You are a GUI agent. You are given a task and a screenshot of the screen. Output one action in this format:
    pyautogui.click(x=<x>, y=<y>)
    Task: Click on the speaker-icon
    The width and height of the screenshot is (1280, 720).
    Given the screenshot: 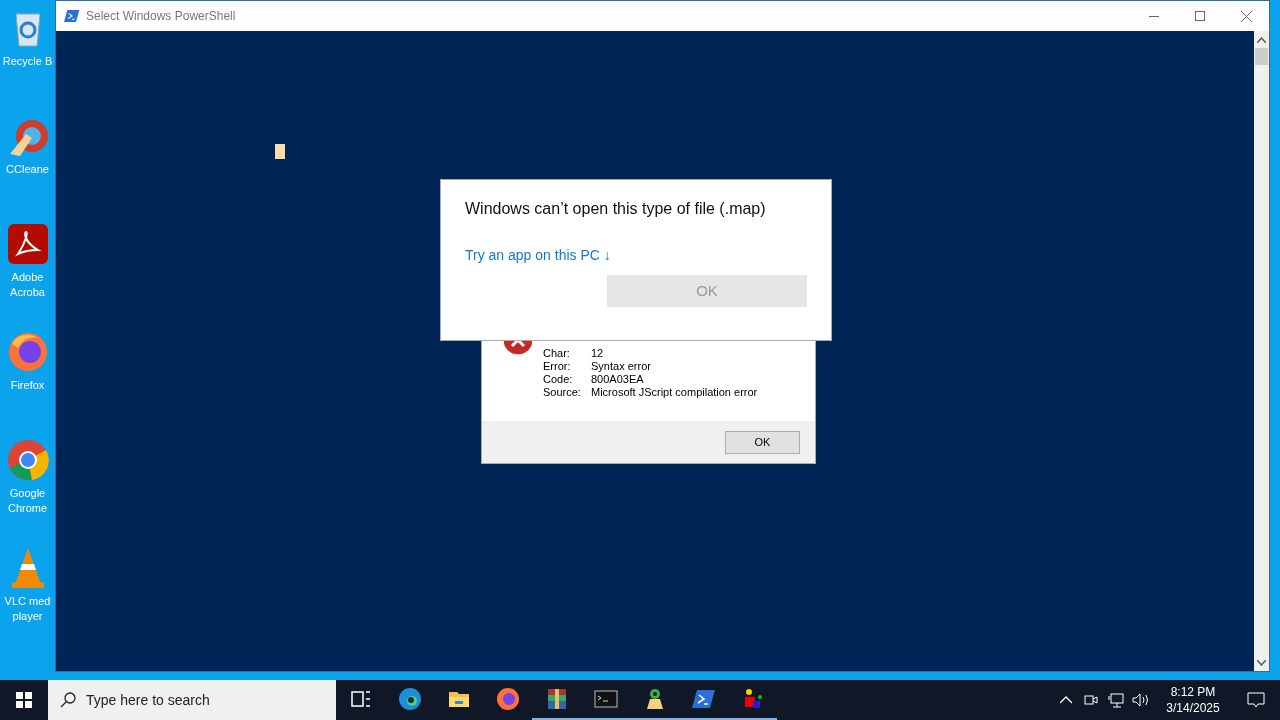 What is the action you would take?
    pyautogui.click(x=1141, y=700)
    